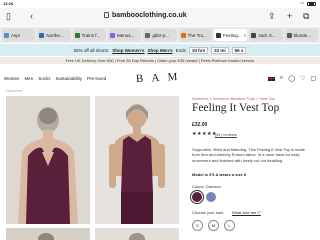 Image resolution: width=320 pixels, height=240 pixels. I want to click on tab-label: Aspi, so click(15, 35).